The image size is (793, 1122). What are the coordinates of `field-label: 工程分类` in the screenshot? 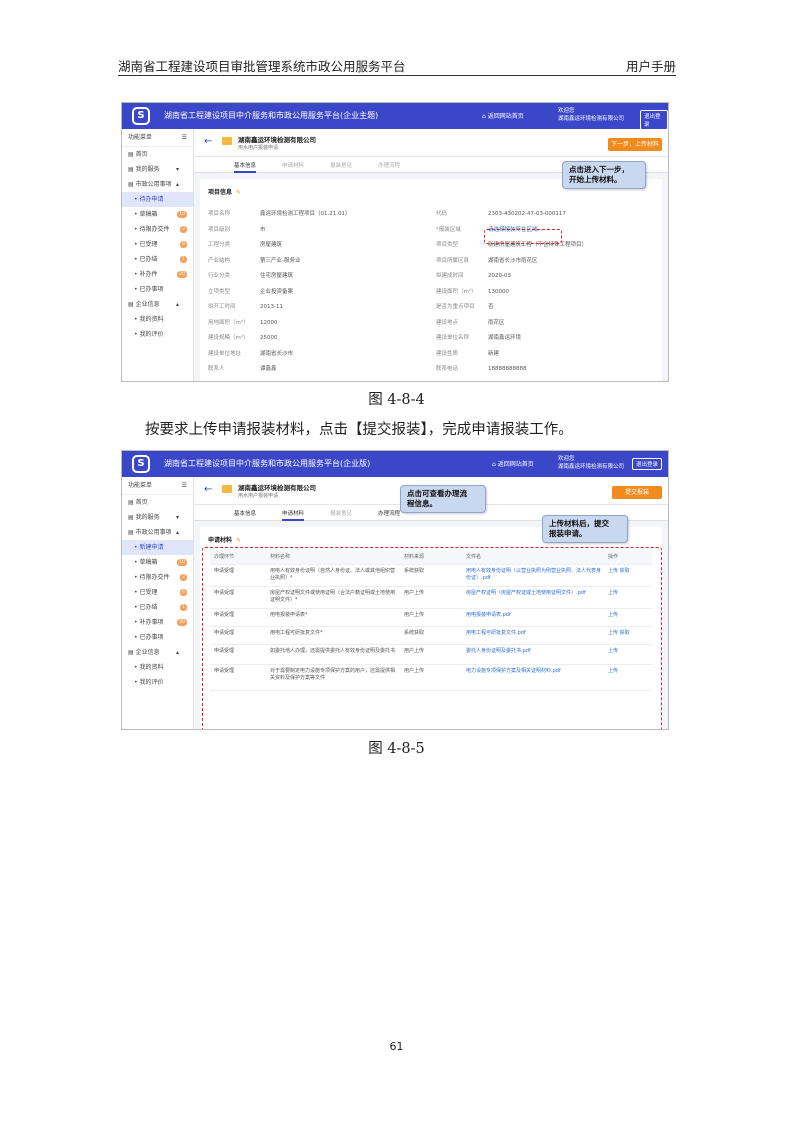 It's located at (219, 245).